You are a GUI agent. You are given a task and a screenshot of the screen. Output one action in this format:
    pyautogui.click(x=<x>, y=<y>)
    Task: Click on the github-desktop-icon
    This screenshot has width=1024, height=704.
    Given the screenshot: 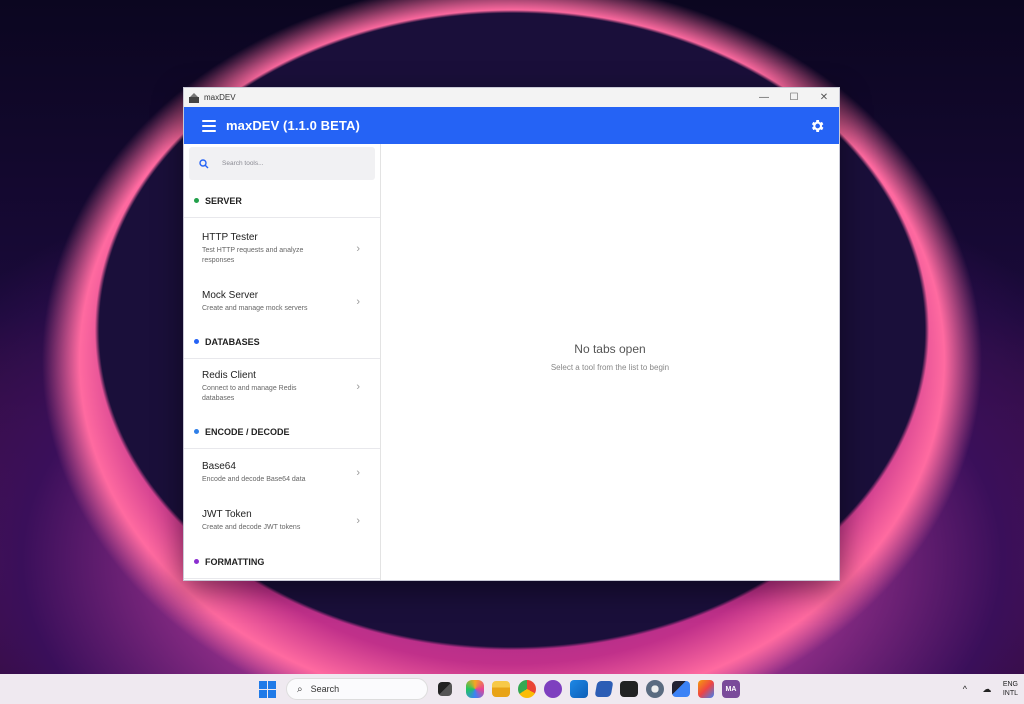 What is the action you would take?
    pyautogui.click(x=553, y=689)
    